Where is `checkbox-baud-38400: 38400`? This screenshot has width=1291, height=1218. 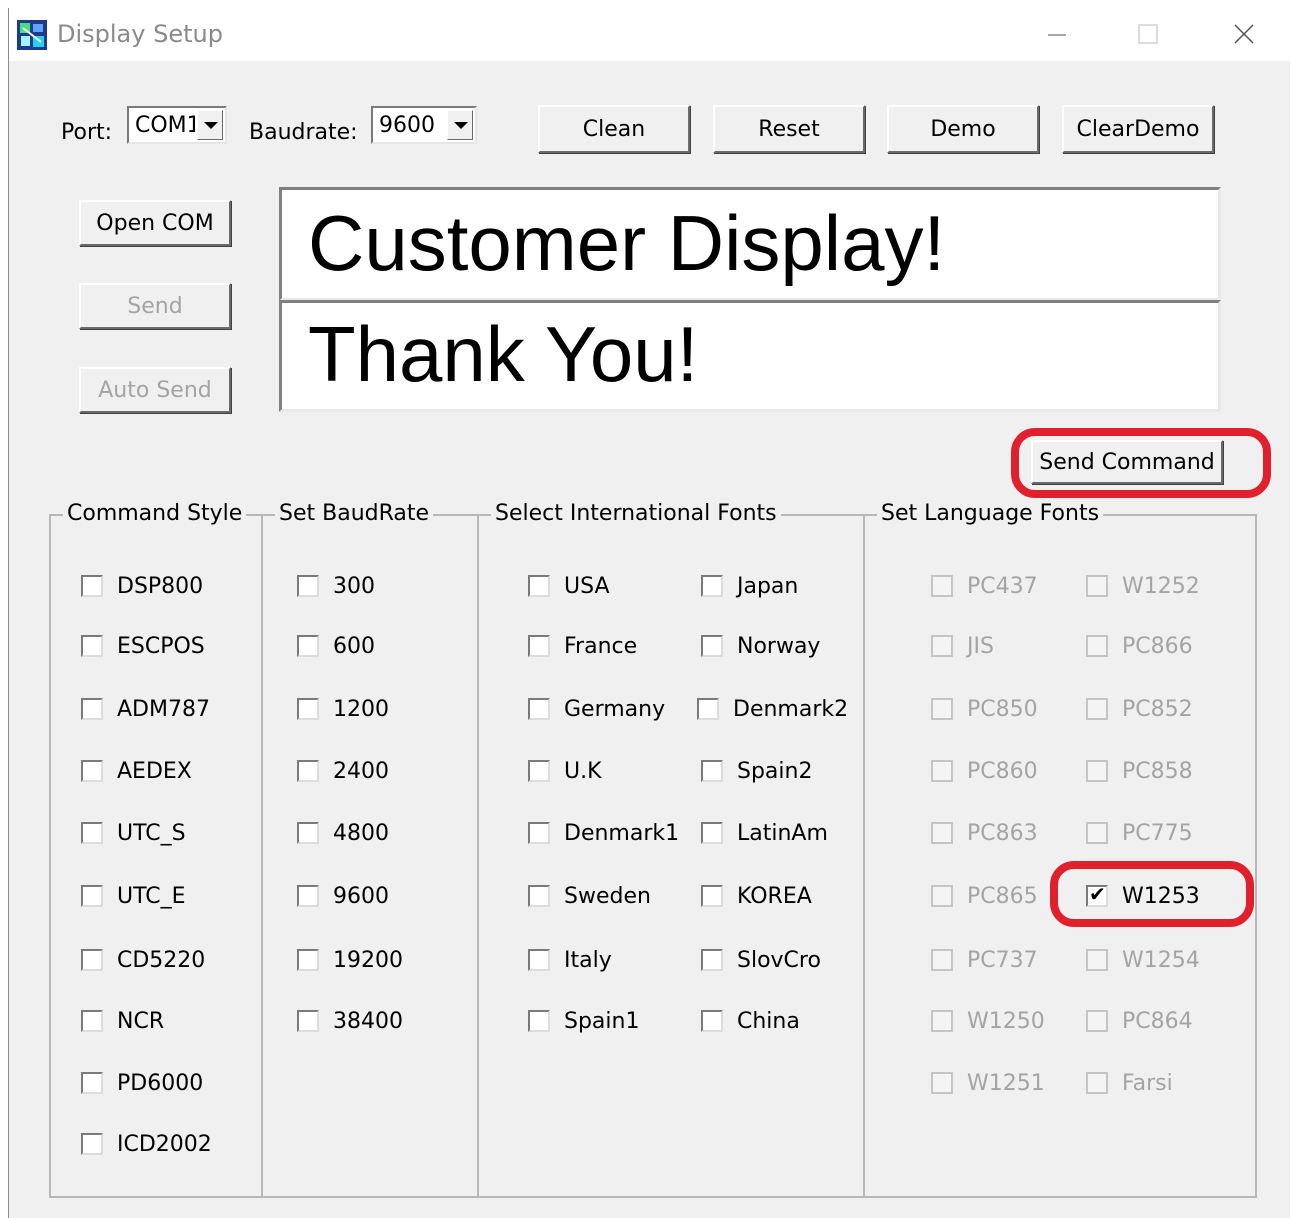 checkbox-baud-38400: 38400 is located at coordinates (350, 1021).